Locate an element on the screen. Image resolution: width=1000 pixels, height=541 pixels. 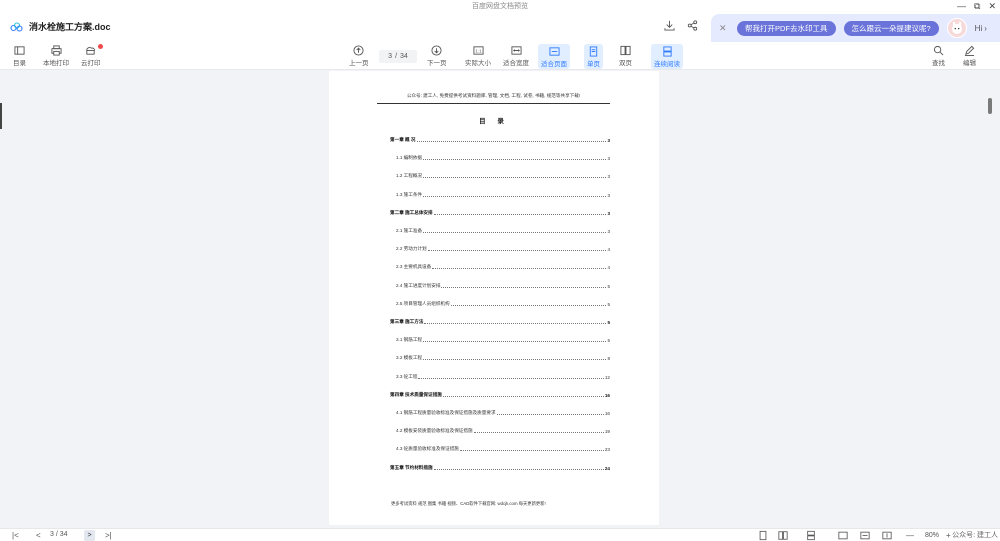
pencil-icon is located at coordinates (969, 50).